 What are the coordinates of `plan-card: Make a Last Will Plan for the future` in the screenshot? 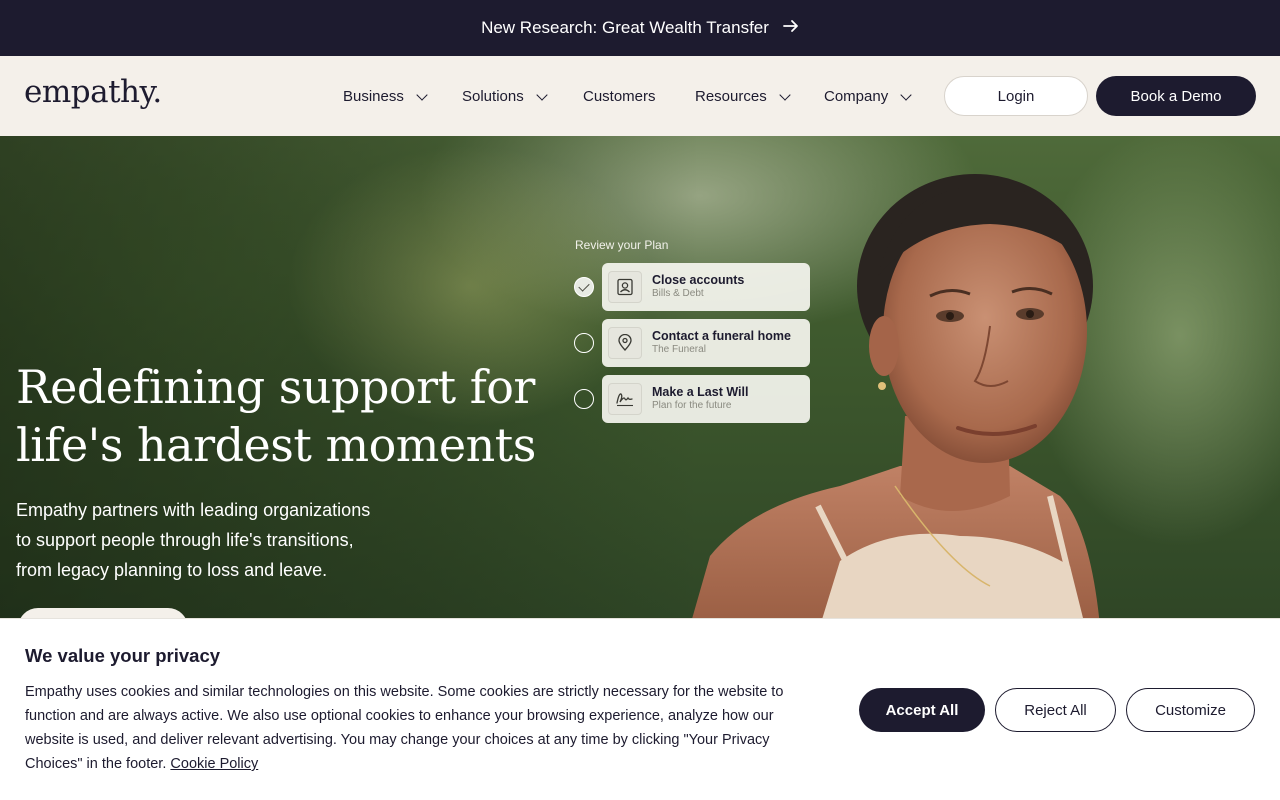 It's located at (706, 399).